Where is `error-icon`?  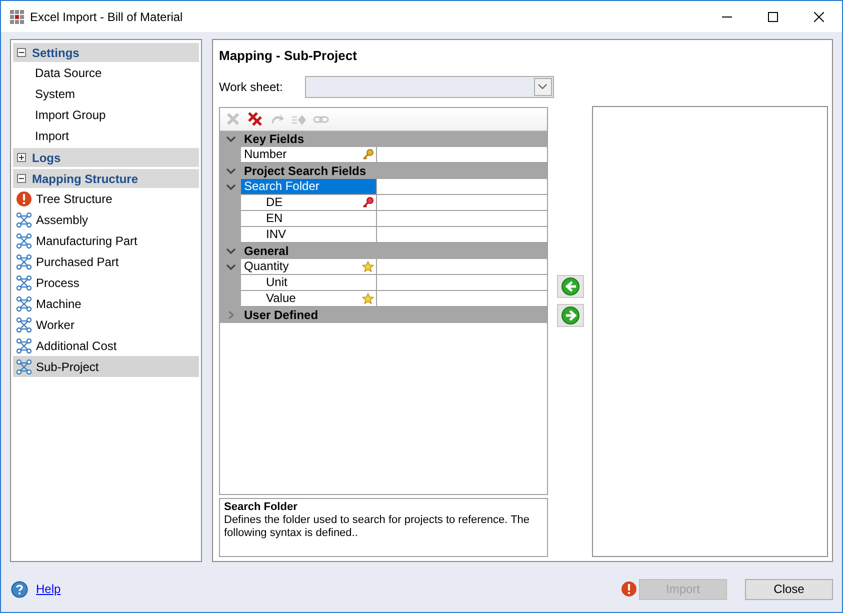 error-icon is located at coordinates (24, 198).